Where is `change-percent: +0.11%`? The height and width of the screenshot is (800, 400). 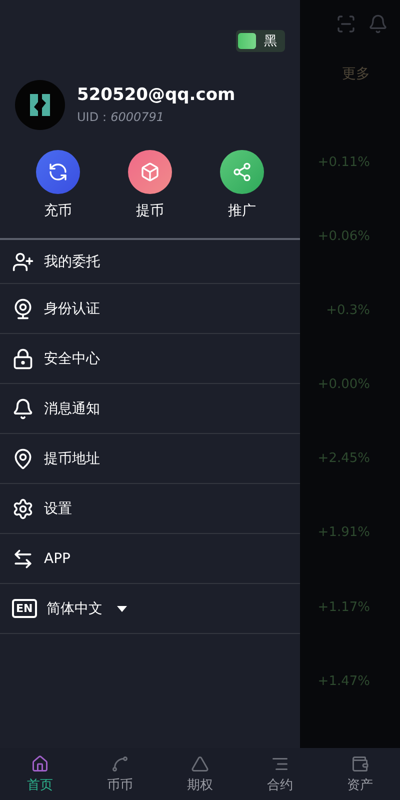
change-percent: +0.11% is located at coordinates (344, 163).